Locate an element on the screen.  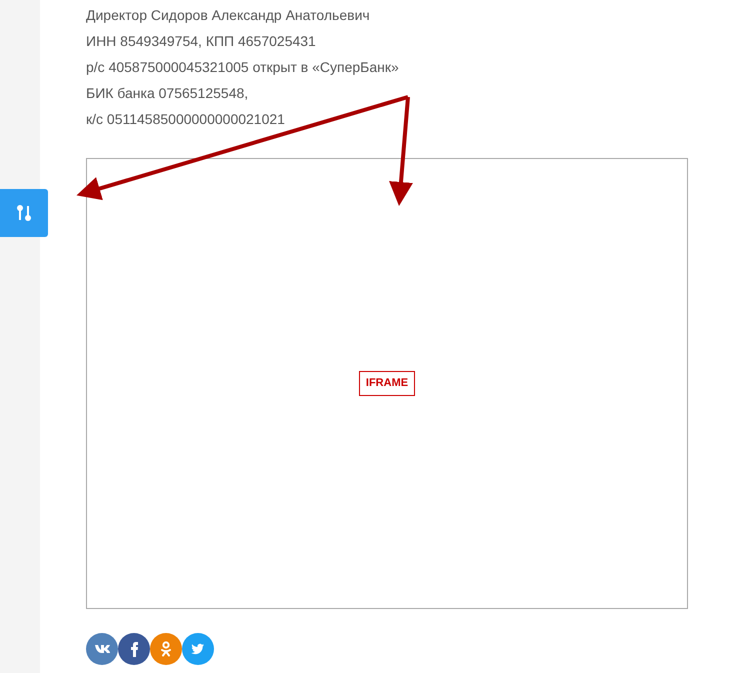
settings-icon is located at coordinates (24, 213).